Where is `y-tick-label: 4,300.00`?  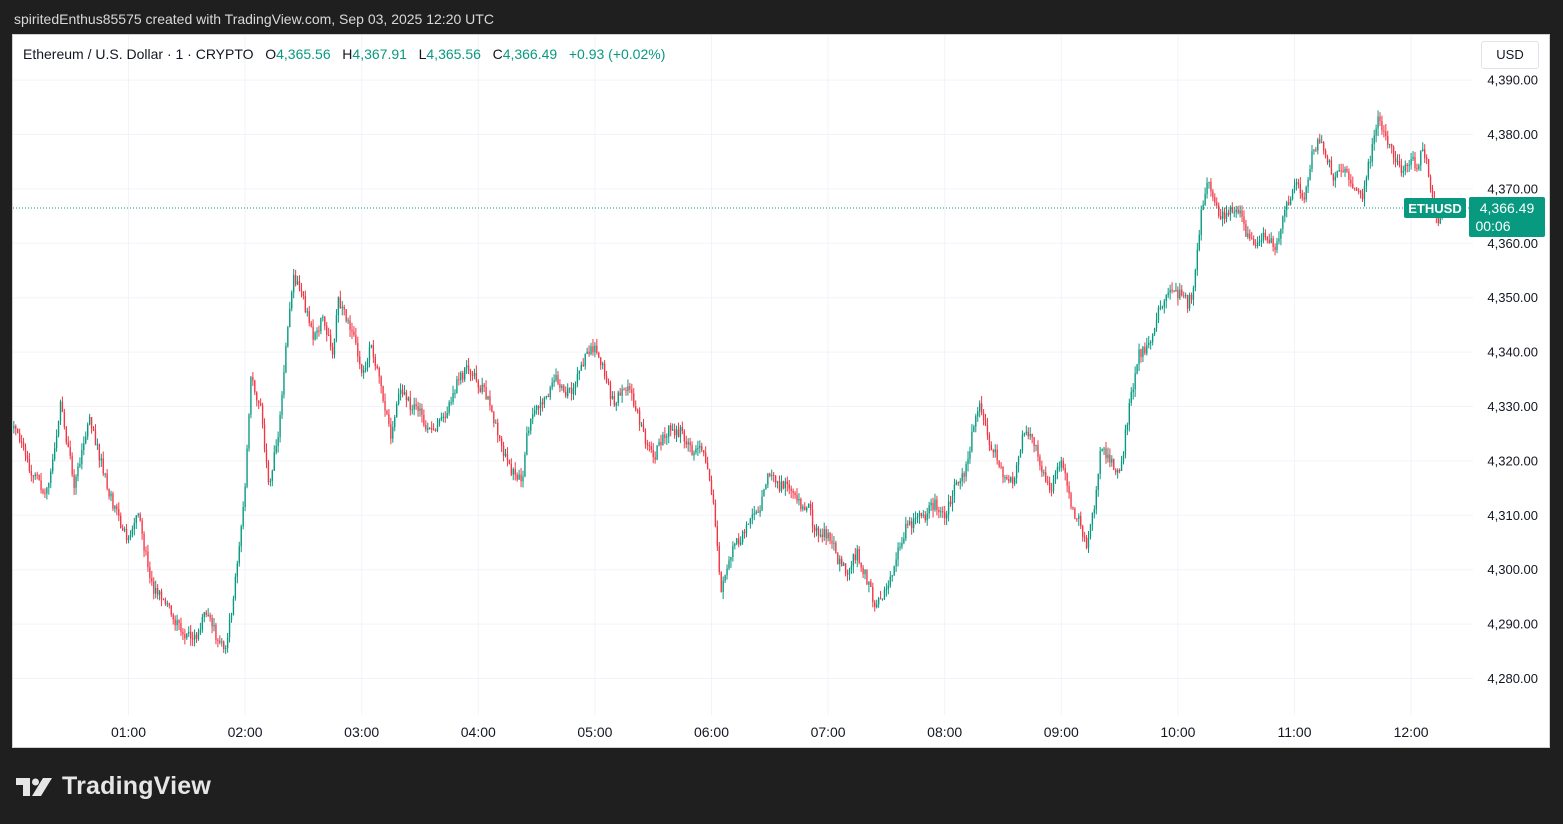 y-tick-label: 4,300.00 is located at coordinates (1512, 569).